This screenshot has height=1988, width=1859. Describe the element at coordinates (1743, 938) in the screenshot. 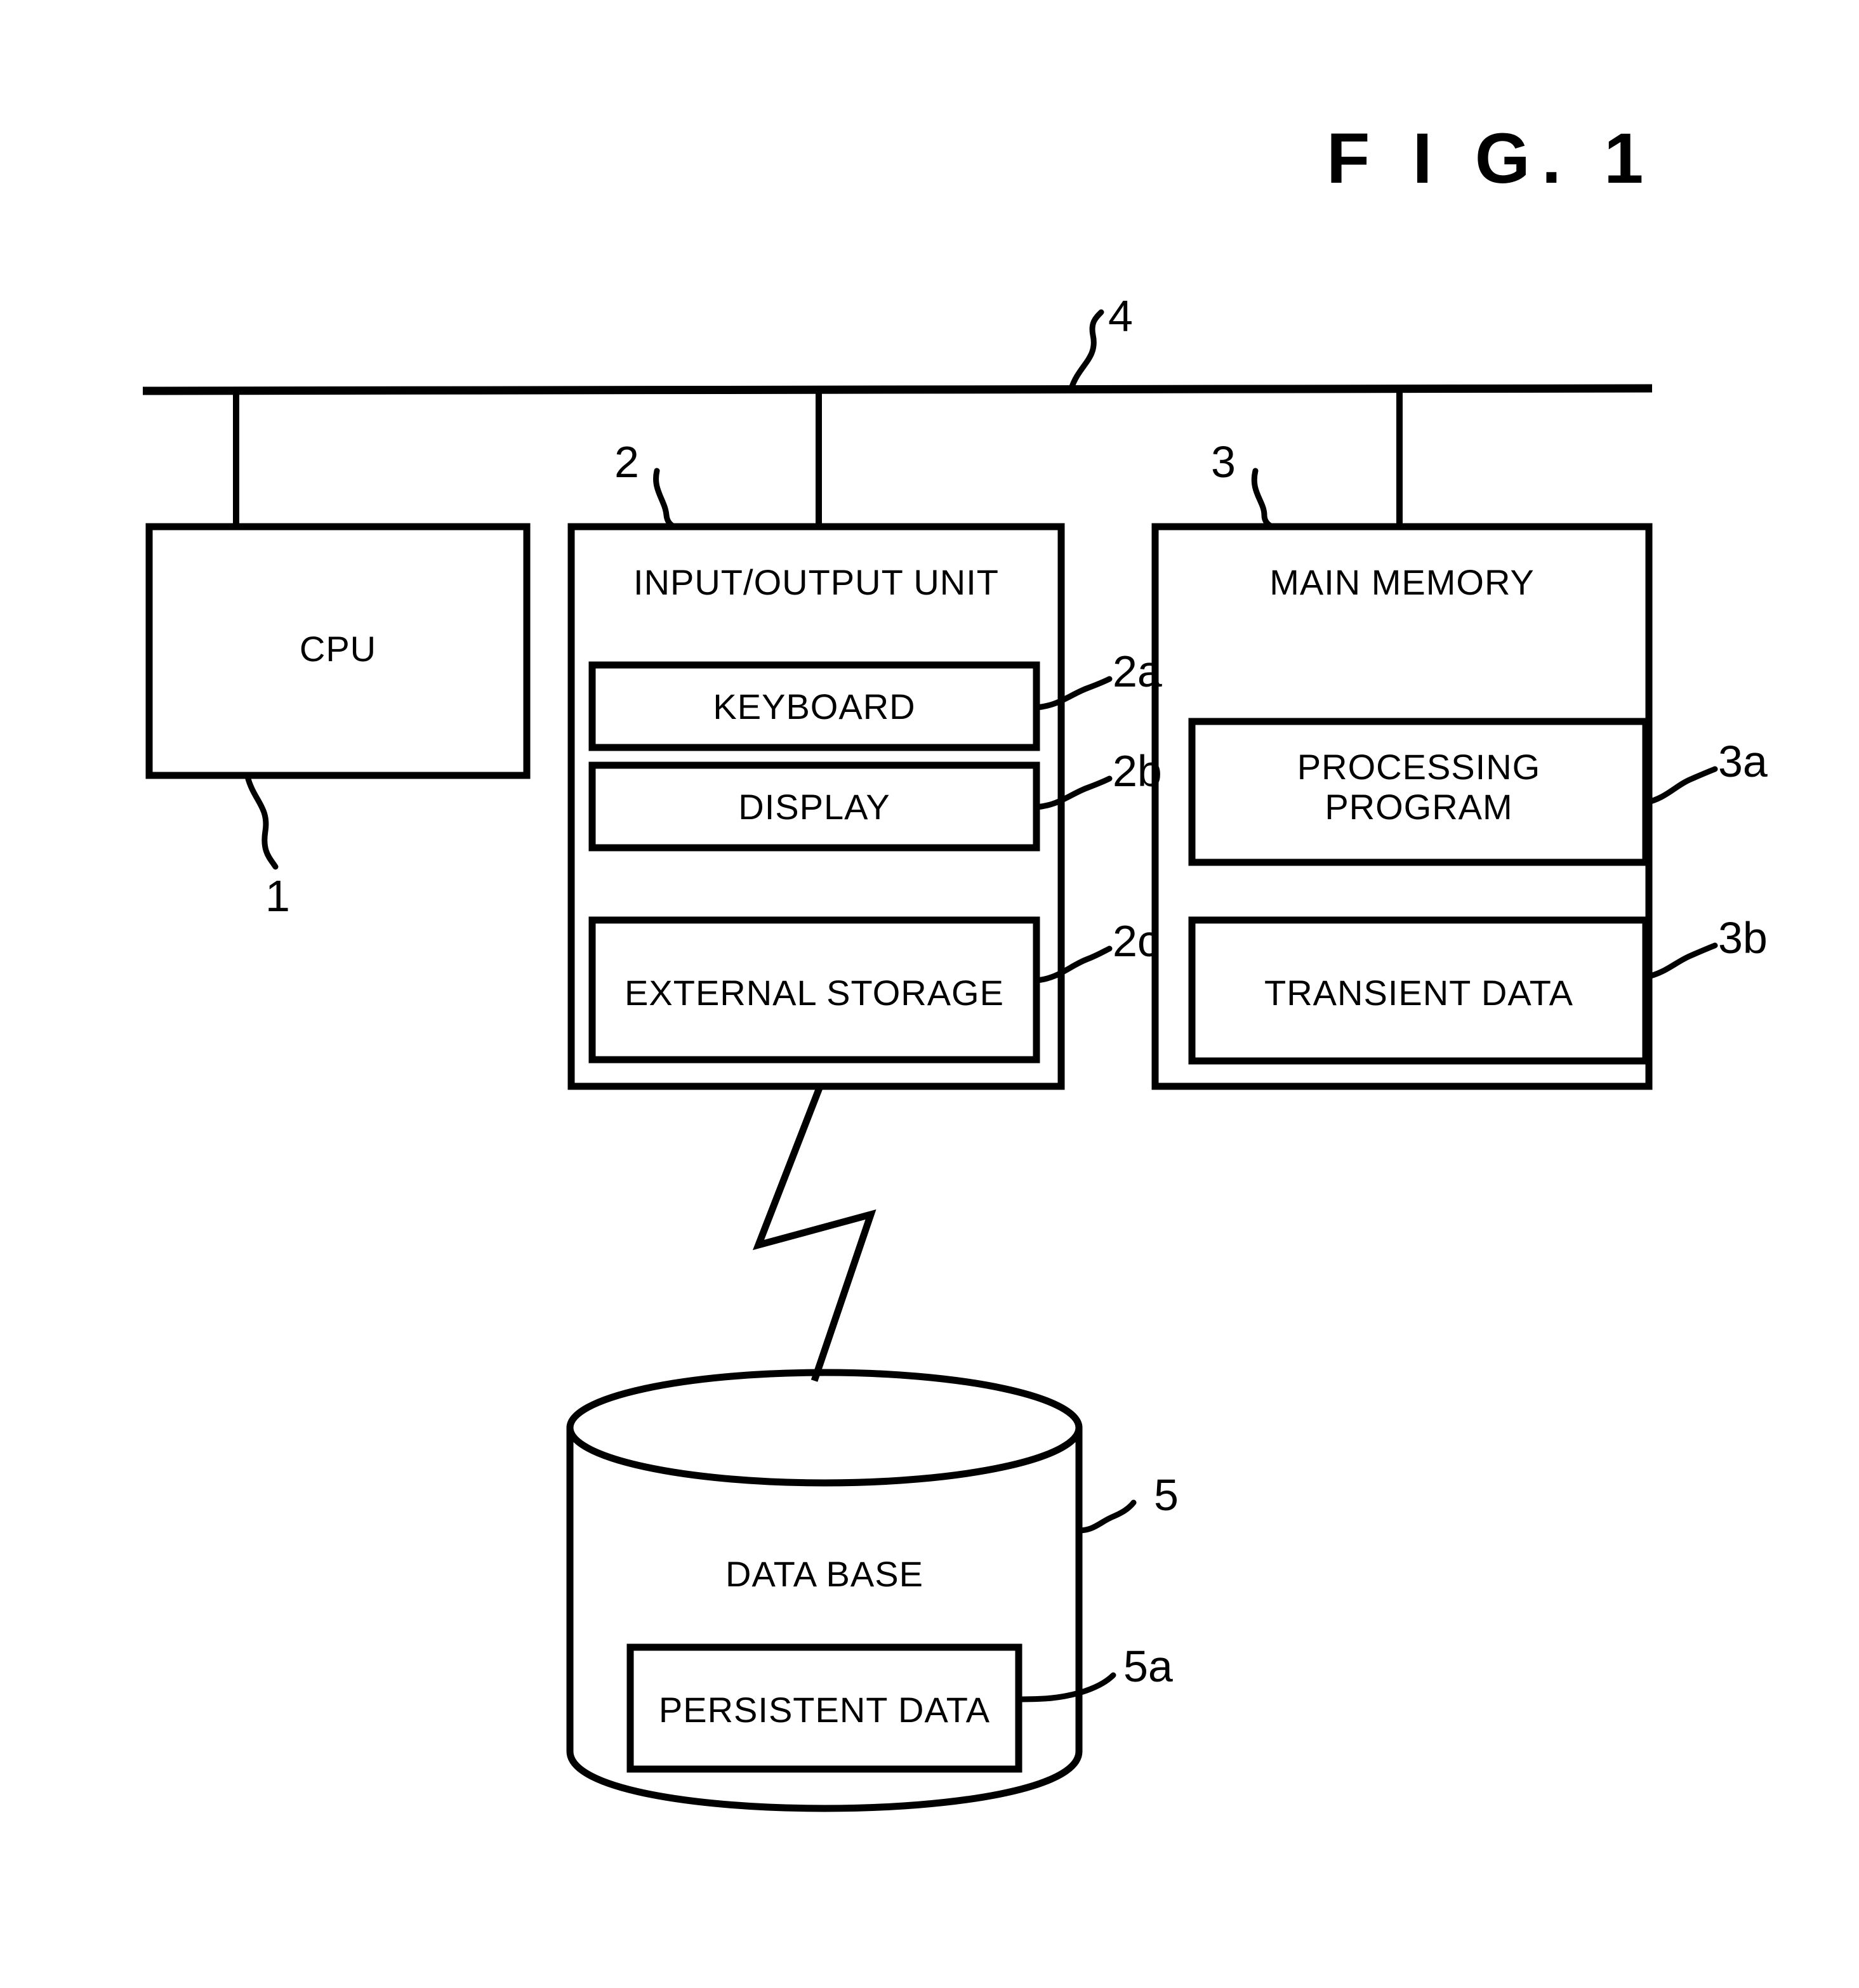

I see `transient-data-ref-number: 3b` at that location.